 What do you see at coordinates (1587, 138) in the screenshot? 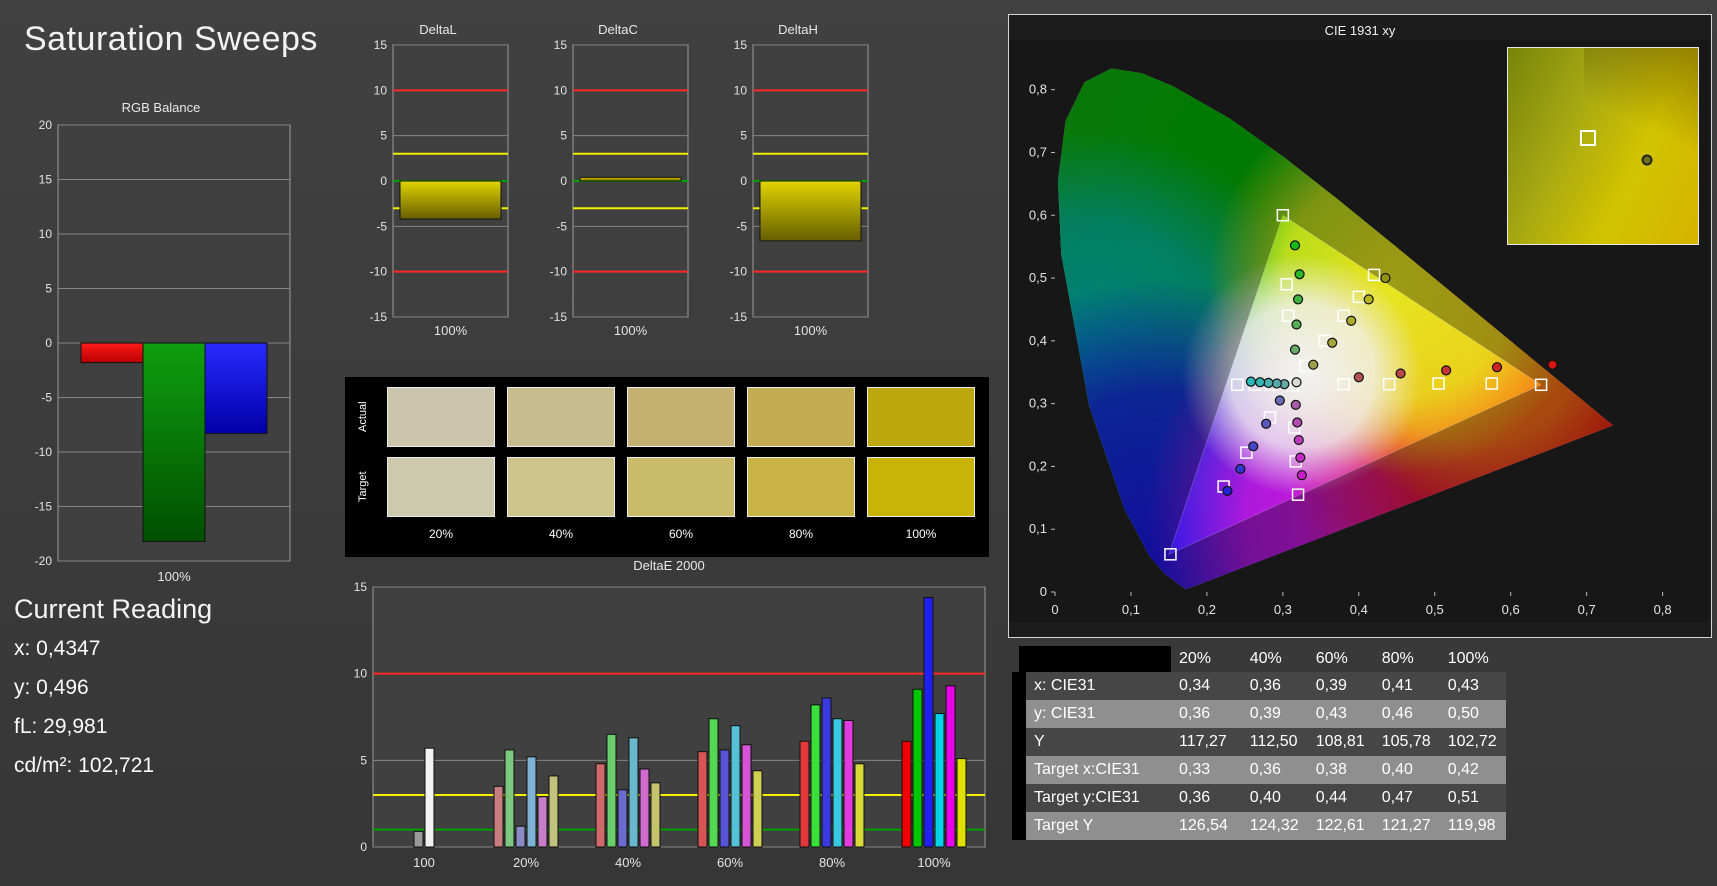
I see `target-marker-icon` at bounding box center [1587, 138].